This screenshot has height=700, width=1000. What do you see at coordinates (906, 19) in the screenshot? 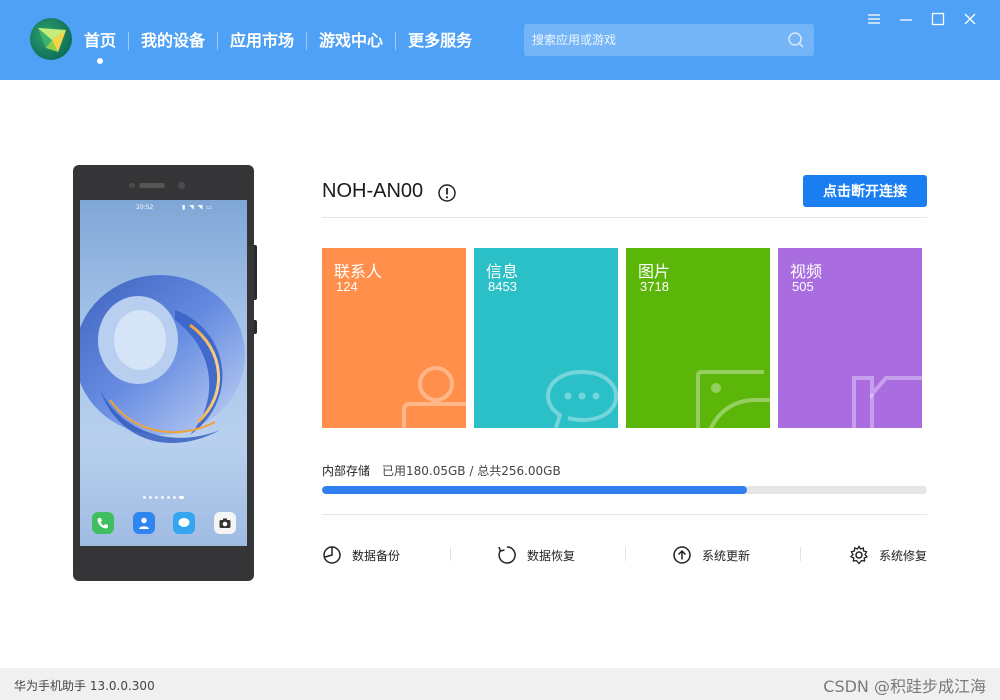
I see `minimize-icon` at bounding box center [906, 19].